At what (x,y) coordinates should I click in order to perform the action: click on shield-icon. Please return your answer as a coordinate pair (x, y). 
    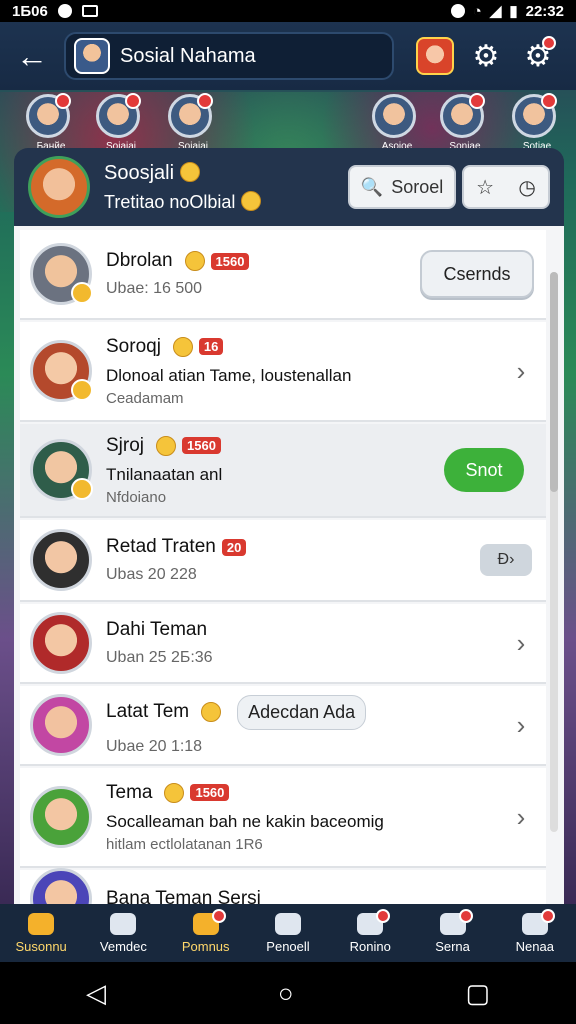
    Looking at the image, I should click on (287, 923).